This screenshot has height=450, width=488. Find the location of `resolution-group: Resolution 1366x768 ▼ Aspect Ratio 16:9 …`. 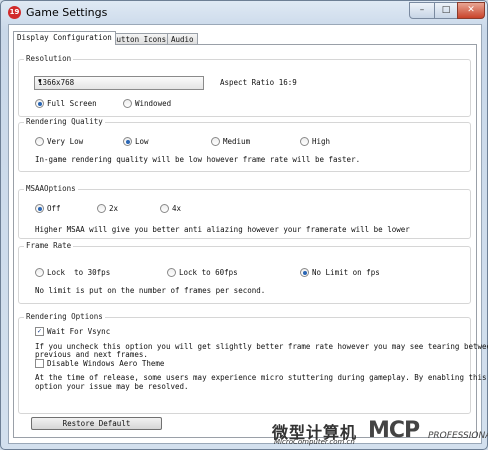

resolution-group: Resolution 1366x768 ▼ Aspect Ratio 16:9 … is located at coordinates (244, 85).